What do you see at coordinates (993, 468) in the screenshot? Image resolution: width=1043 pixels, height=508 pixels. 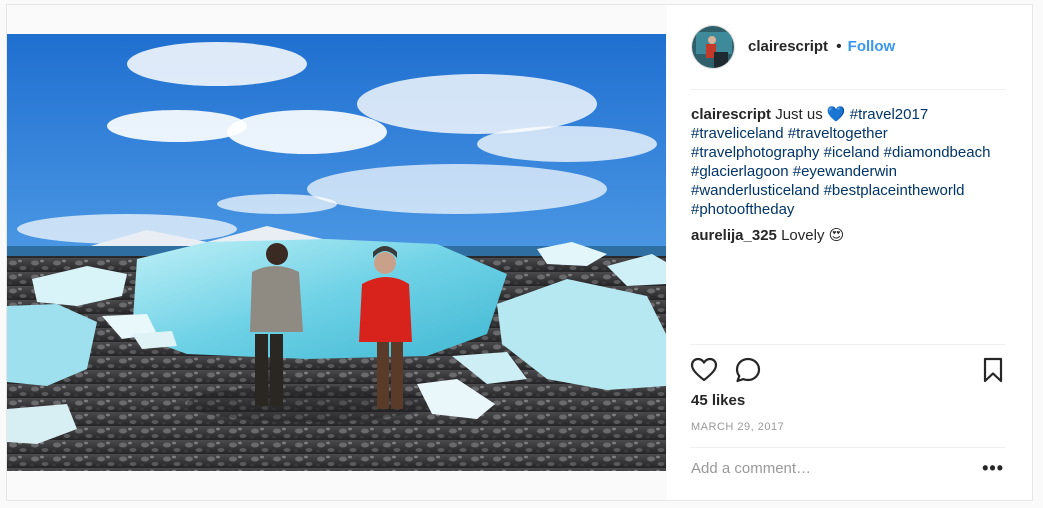 I see `more-options-icon: •••` at bounding box center [993, 468].